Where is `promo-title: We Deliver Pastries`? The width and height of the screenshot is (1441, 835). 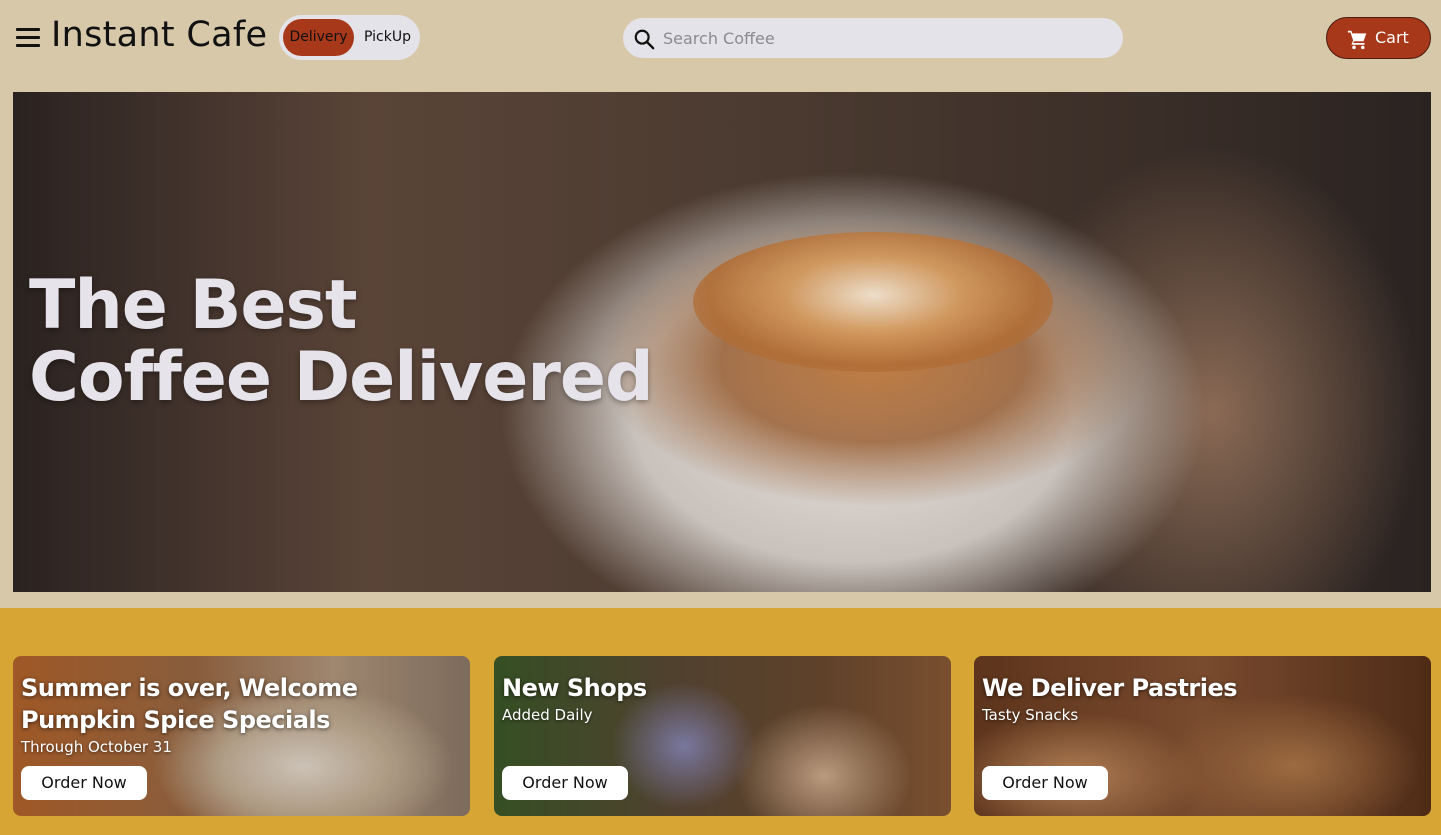
promo-title: We Deliver Pastries is located at coordinates (1110, 688).